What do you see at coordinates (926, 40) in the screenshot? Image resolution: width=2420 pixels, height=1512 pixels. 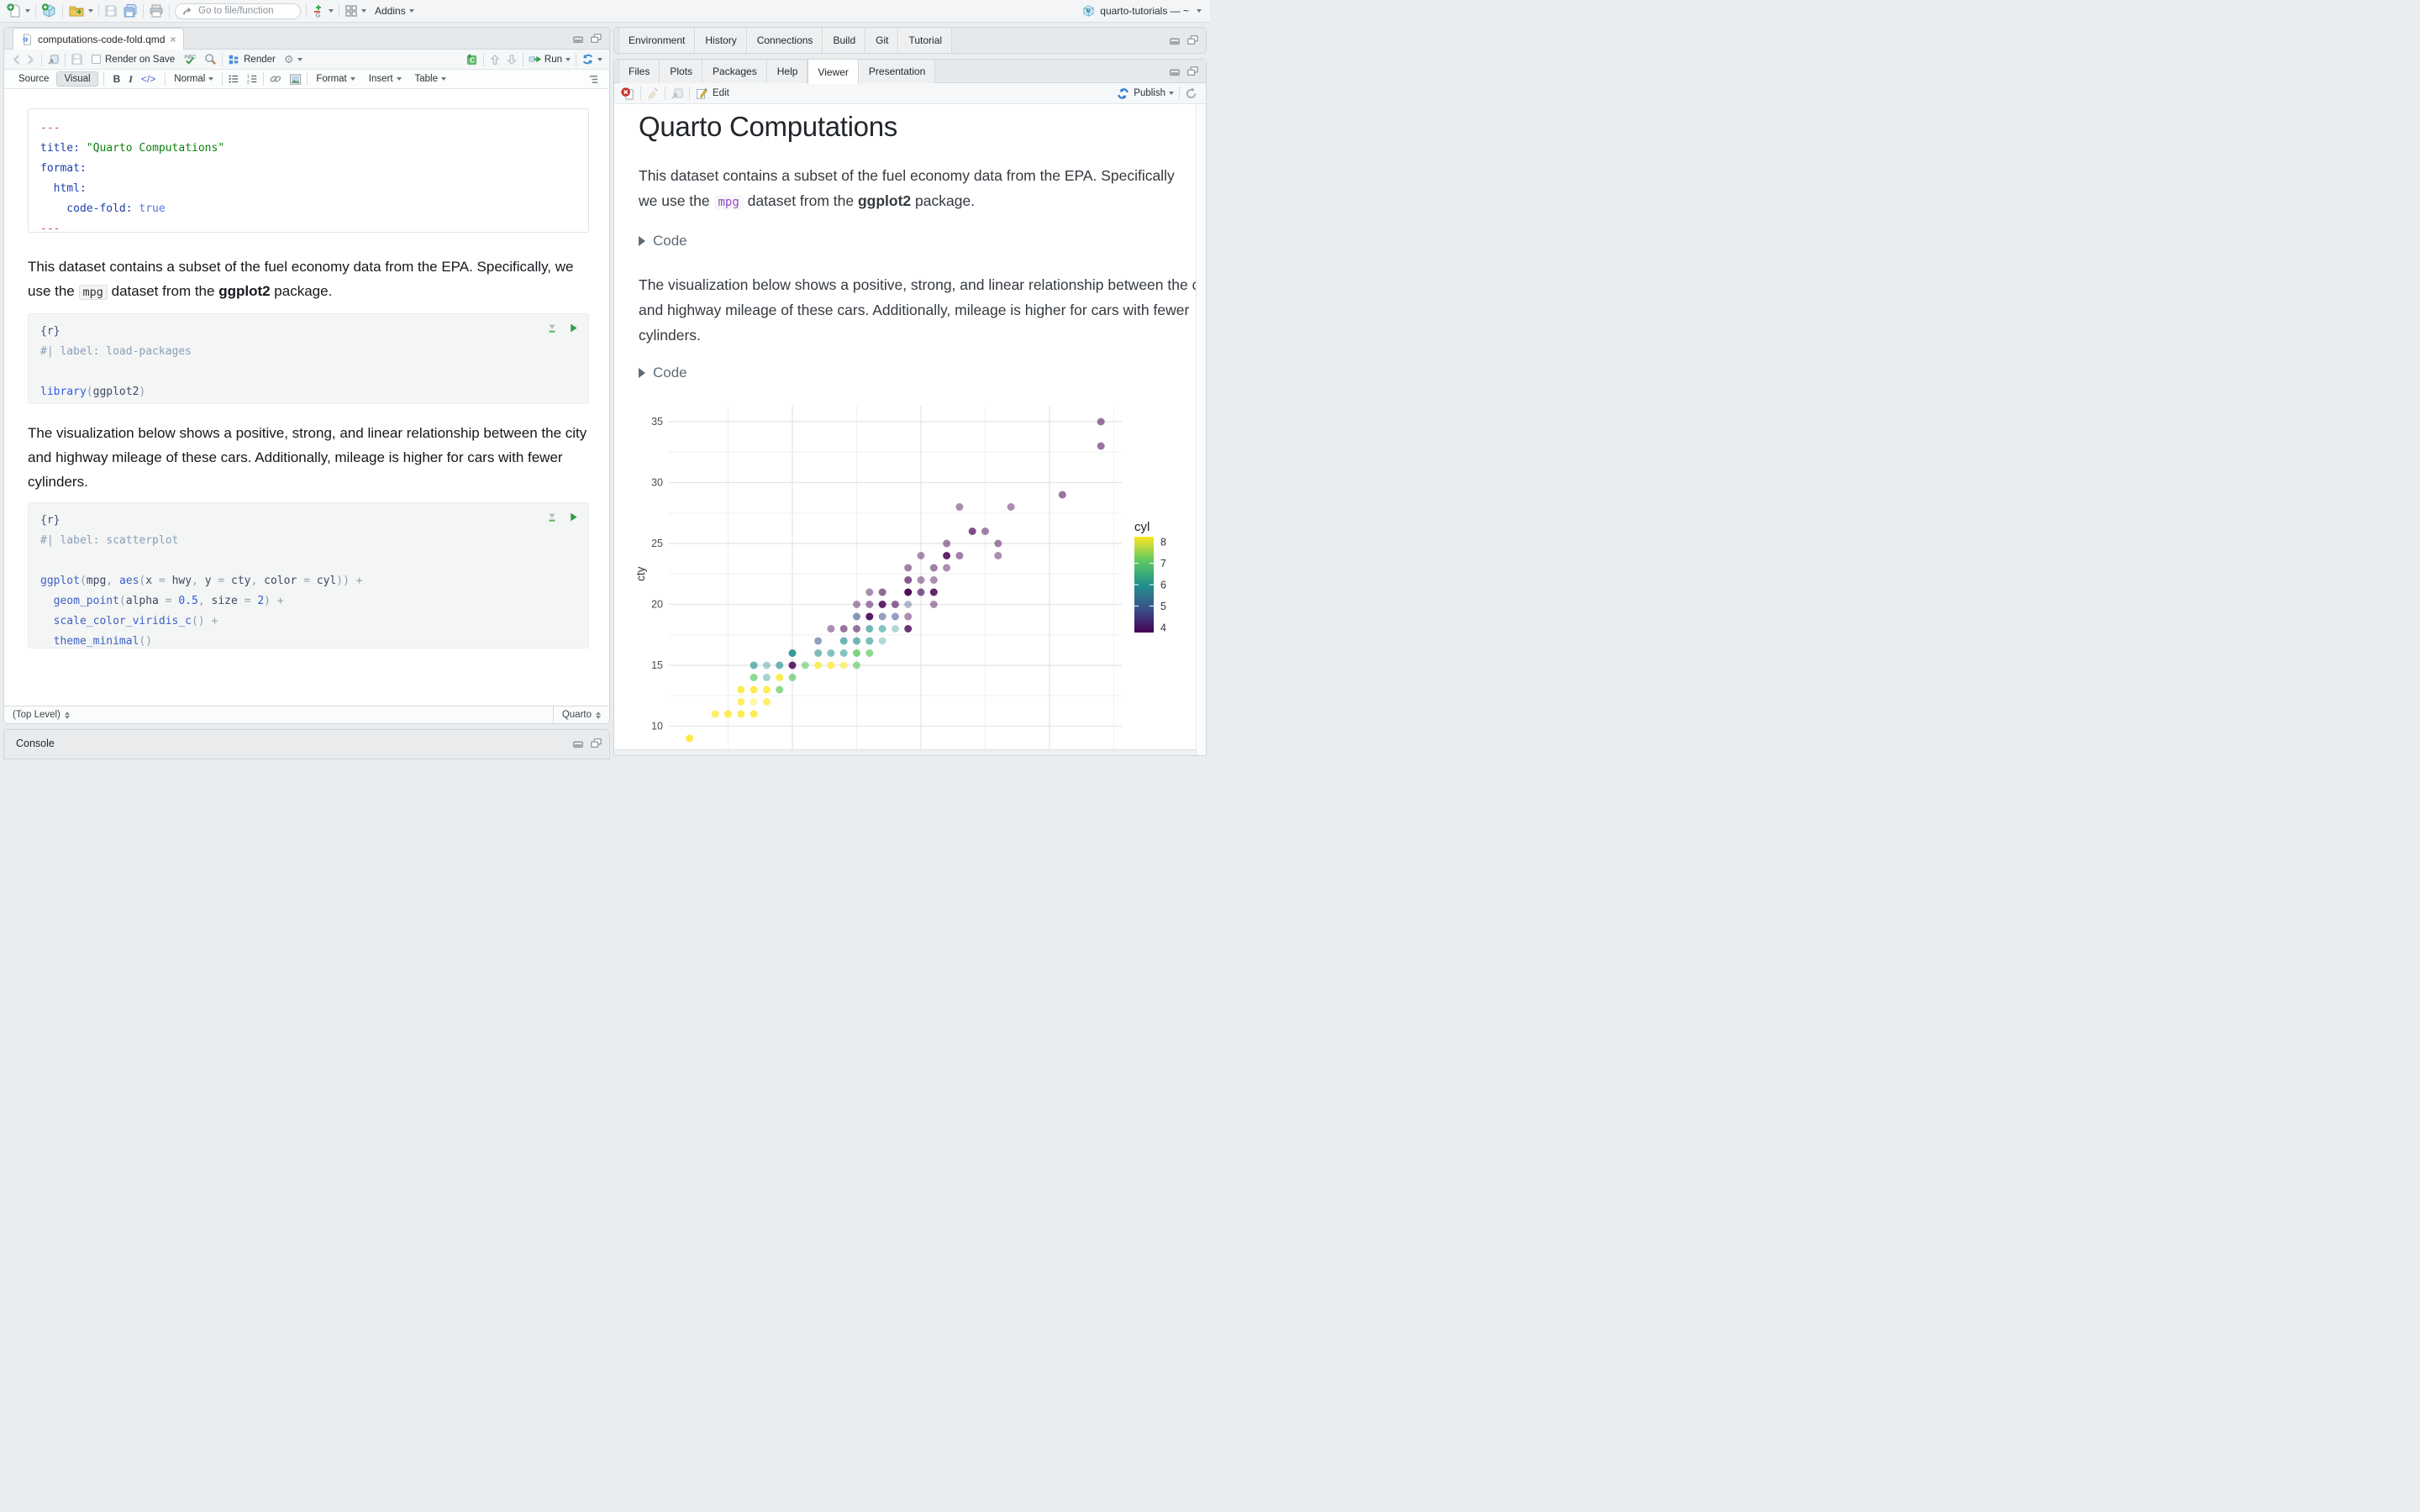 I see `tab-tutorial: Tutorial` at bounding box center [926, 40].